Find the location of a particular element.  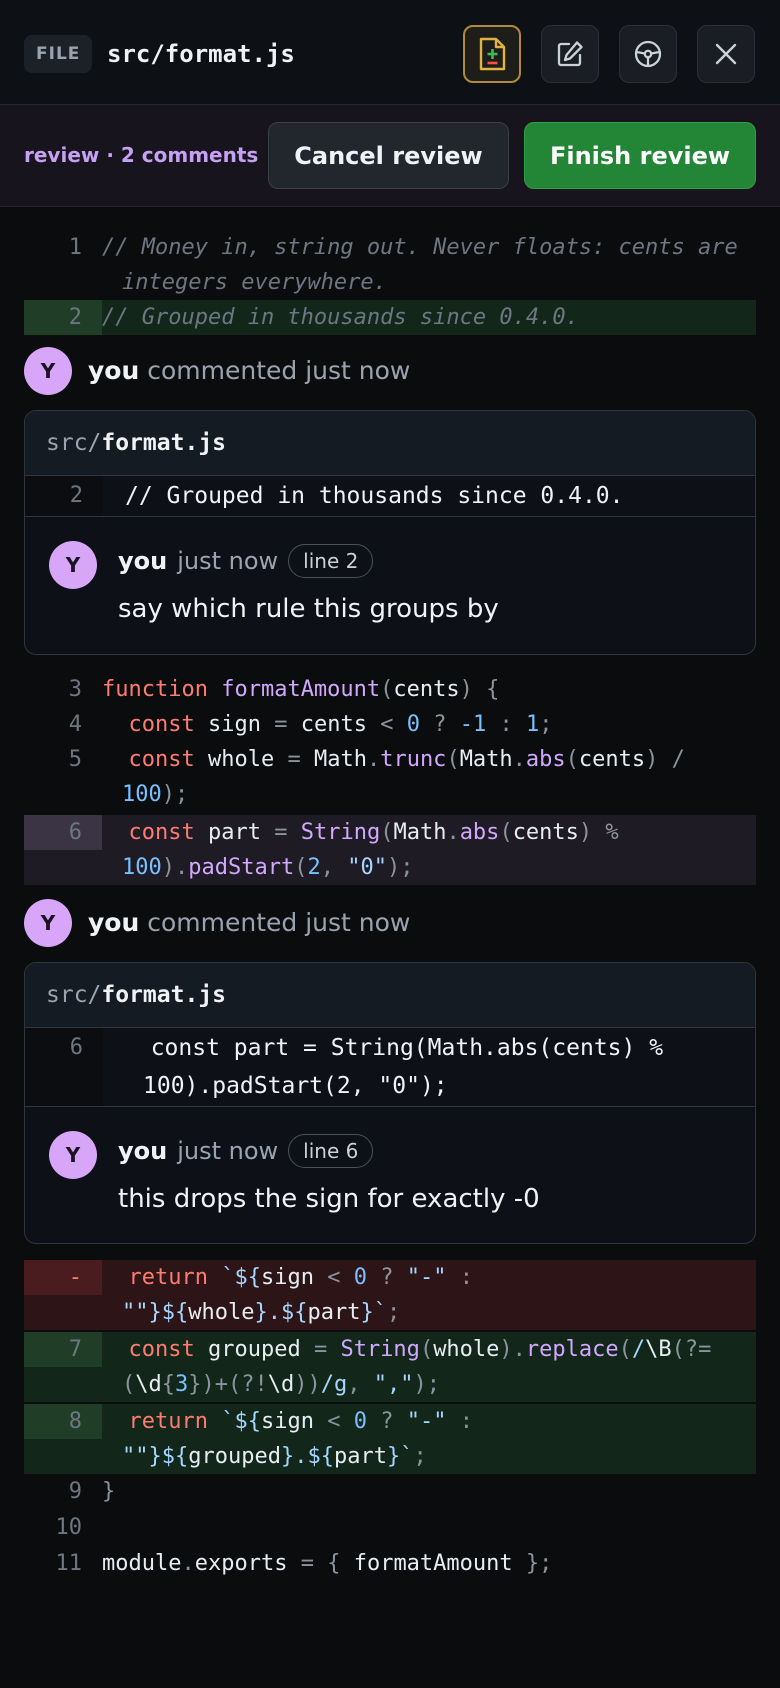

file-header: FILE src/format.js is located at coordinates (390, 52).